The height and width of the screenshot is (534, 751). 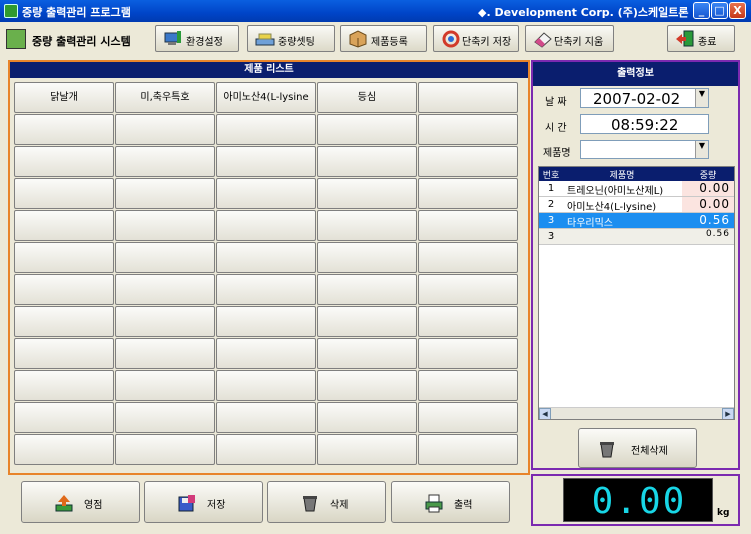 What do you see at coordinates (644, 149) in the screenshot?
I see `product-name-select: ▼` at bounding box center [644, 149].